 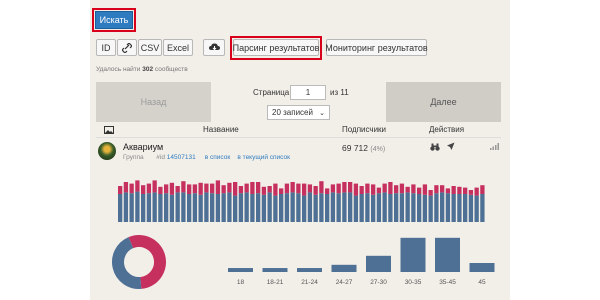 What do you see at coordinates (482, 282) in the screenshot?
I see `age-tick-label: 45` at bounding box center [482, 282].